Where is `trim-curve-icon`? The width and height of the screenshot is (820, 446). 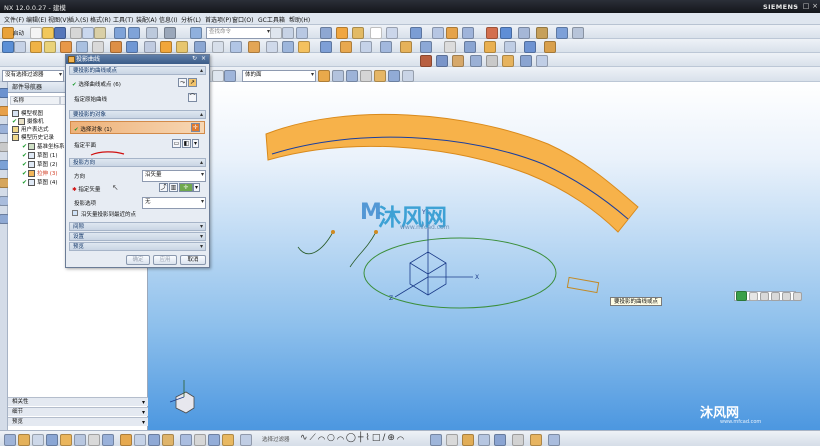 trim-curve-icon is located at coordinates (542, 61).